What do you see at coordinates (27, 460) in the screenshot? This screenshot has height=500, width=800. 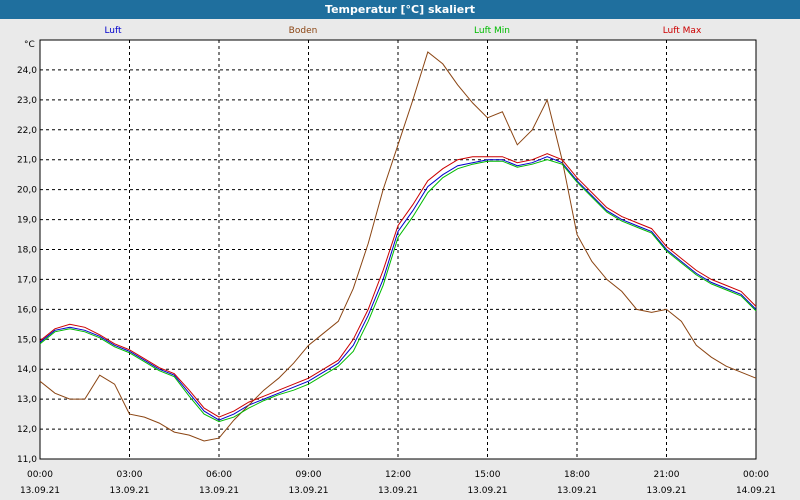 I see `y-tick-label: 11,0` at bounding box center [27, 460].